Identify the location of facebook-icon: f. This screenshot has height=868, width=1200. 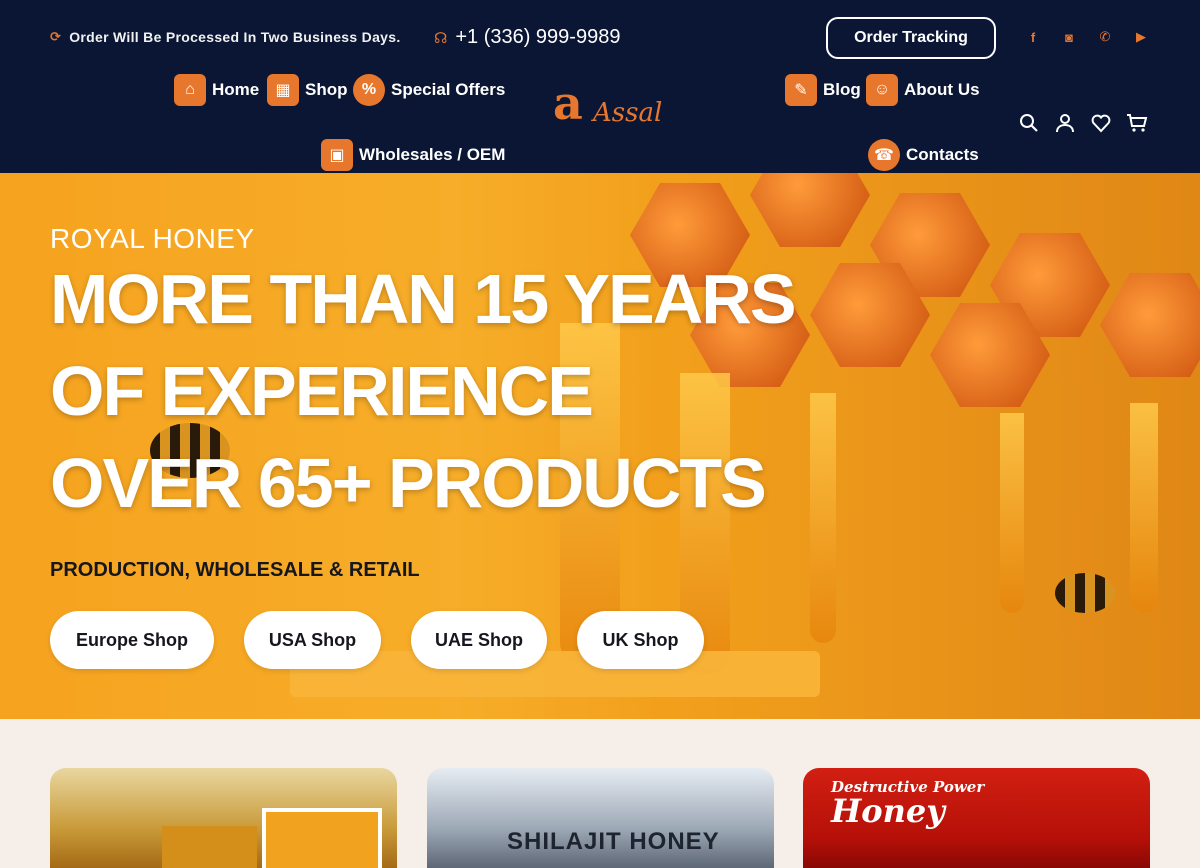
(1033, 37).